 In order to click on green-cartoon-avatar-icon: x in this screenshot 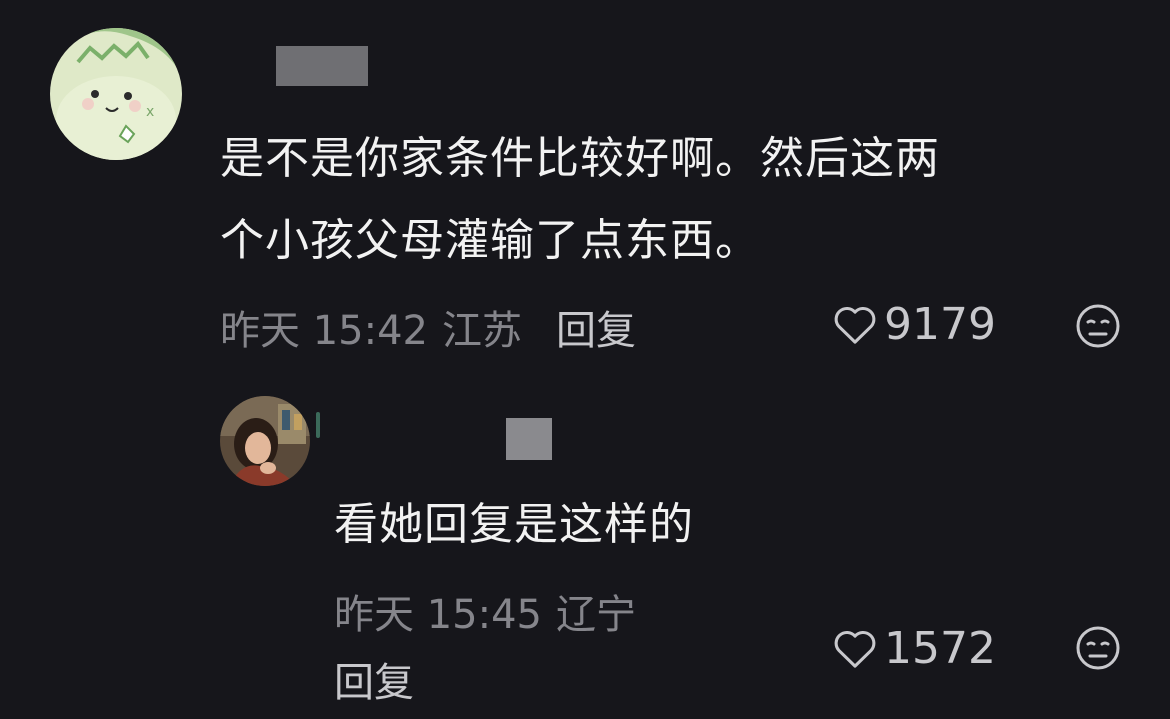, I will do `click(116, 94)`.